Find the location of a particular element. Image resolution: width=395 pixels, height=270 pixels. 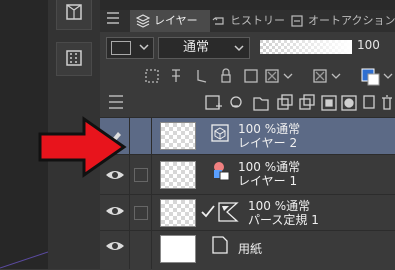

cube-icon is located at coordinates (74, 12).